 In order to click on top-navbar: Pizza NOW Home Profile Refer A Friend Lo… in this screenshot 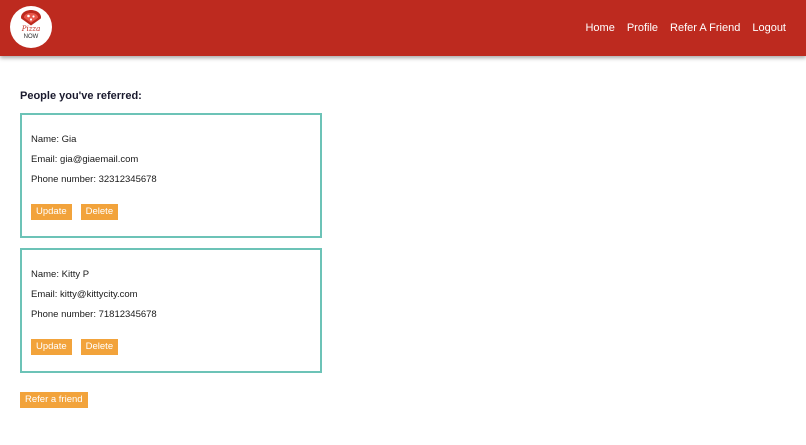, I will do `click(403, 28)`.